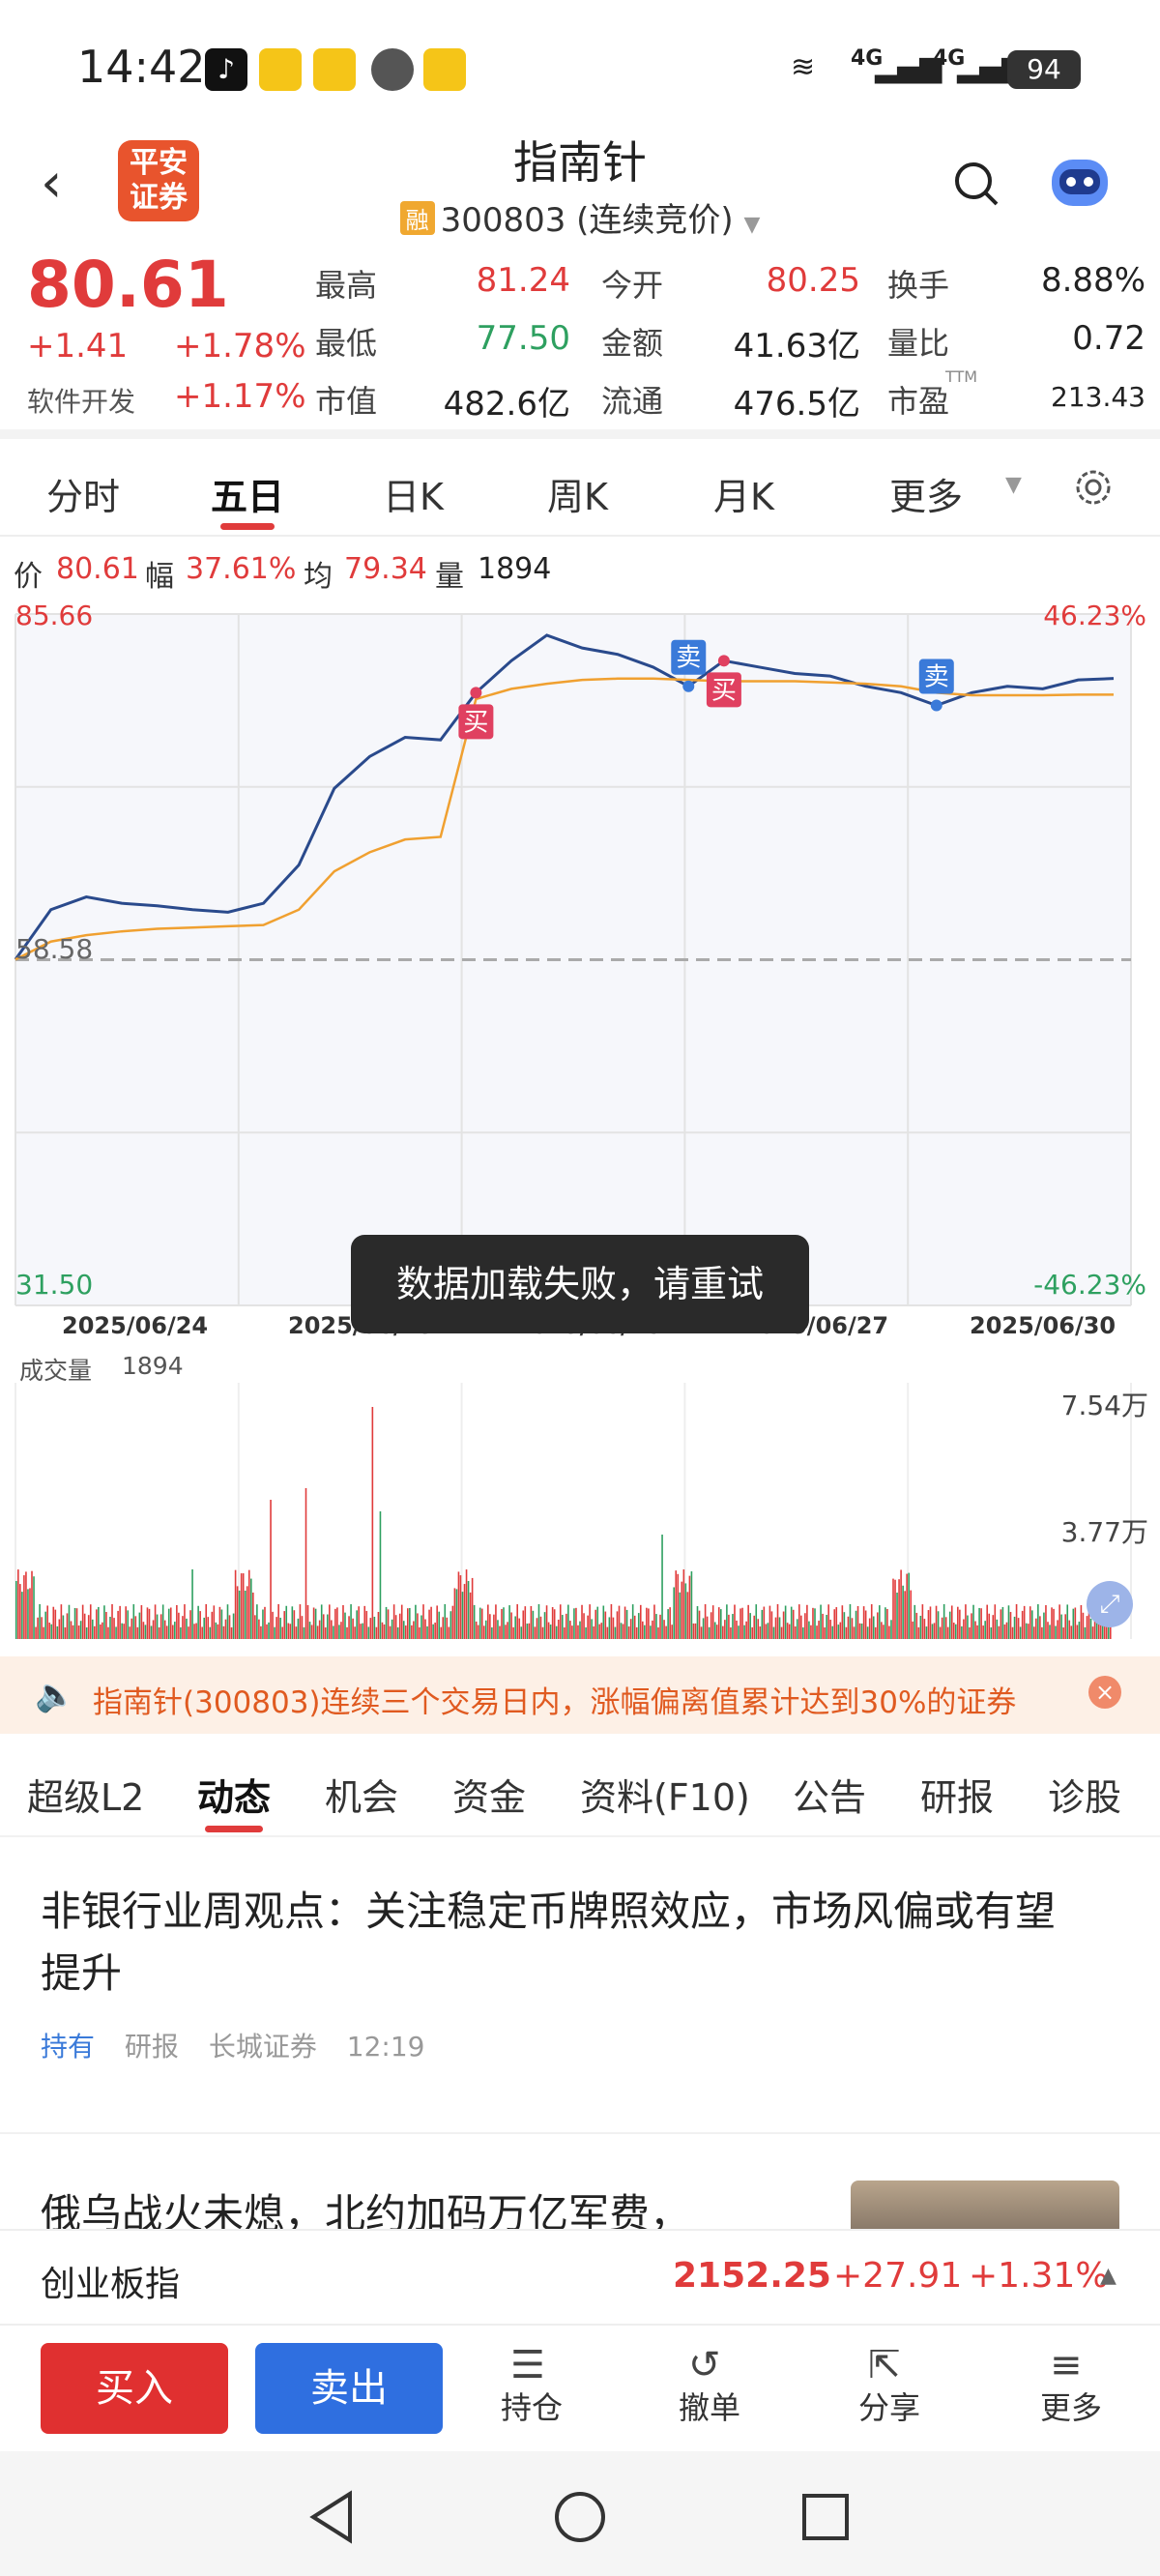  What do you see at coordinates (1108, 2276) in the screenshot?
I see `caret-up-icon: ▲` at bounding box center [1108, 2276].